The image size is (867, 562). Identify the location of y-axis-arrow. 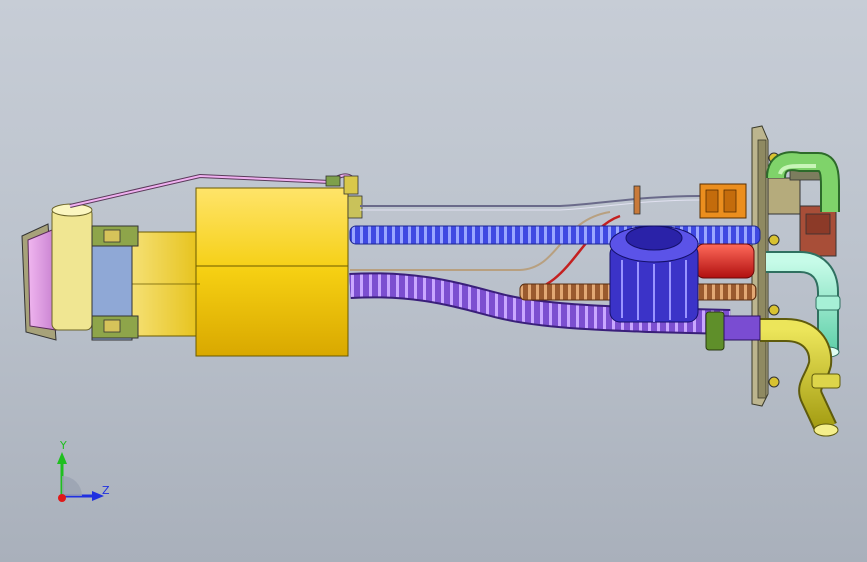
(62, 458).